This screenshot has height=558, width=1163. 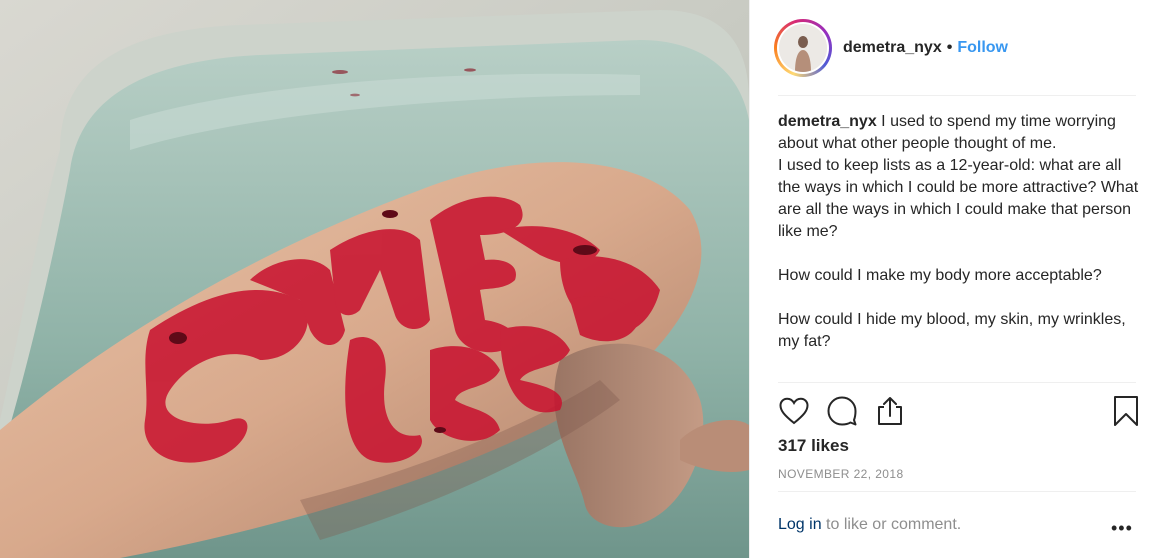 What do you see at coordinates (1122, 528) in the screenshot?
I see `more-options-button: •••` at bounding box center [1122, 528].